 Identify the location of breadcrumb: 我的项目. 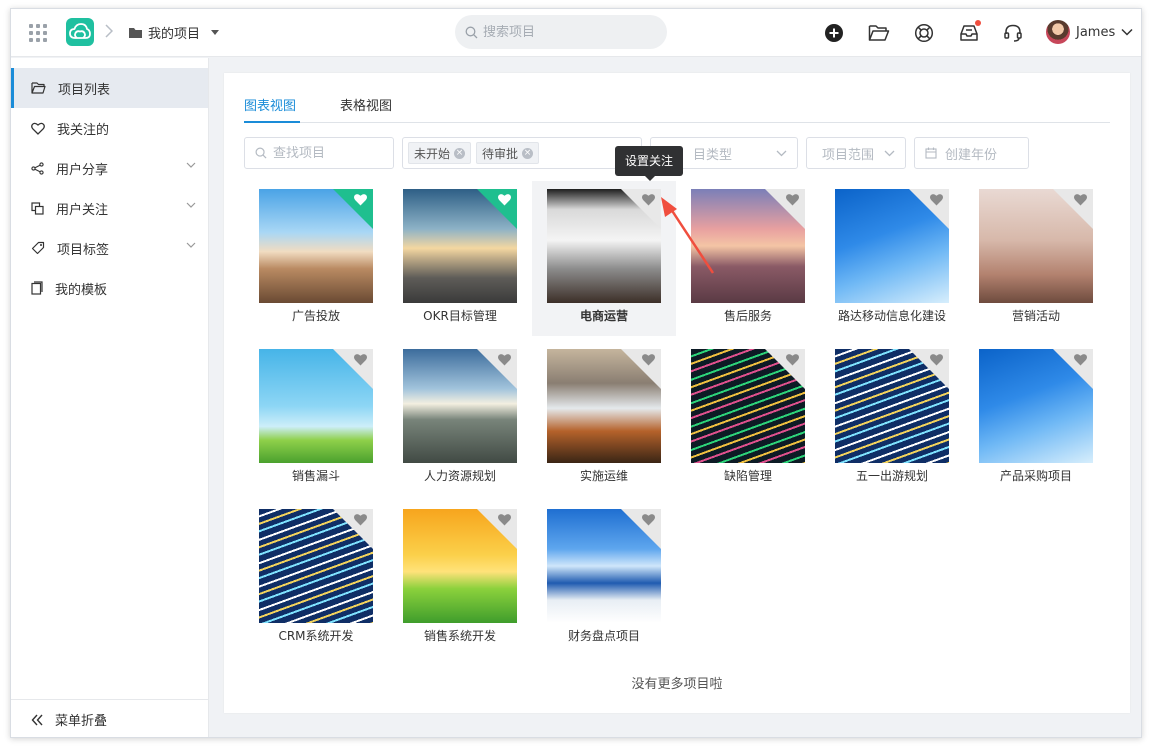
(174, 32).